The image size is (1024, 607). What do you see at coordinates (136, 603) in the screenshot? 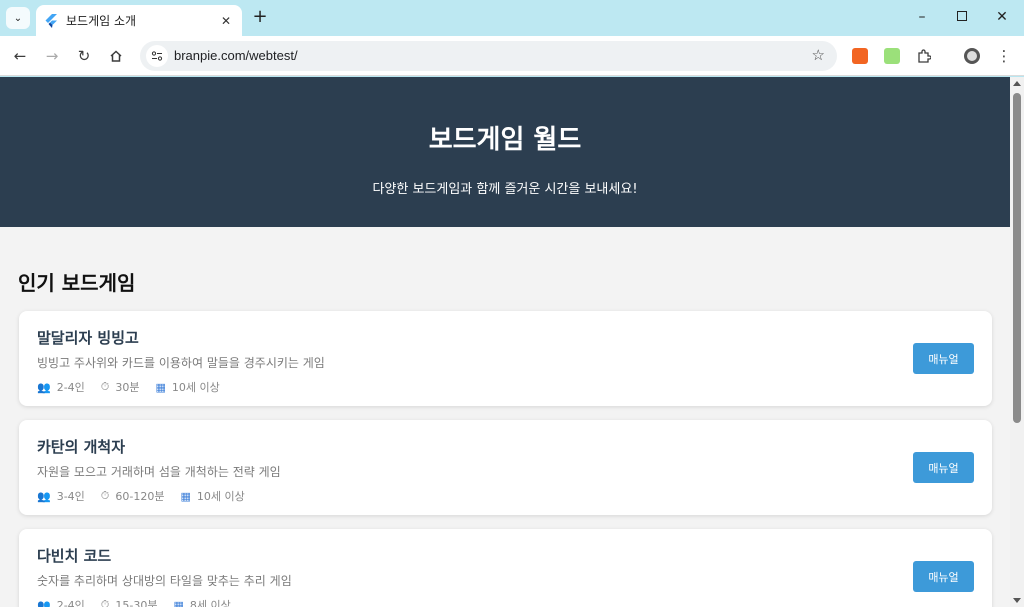
I see `time-text: 15-30분` at bounding box center [136, 603].